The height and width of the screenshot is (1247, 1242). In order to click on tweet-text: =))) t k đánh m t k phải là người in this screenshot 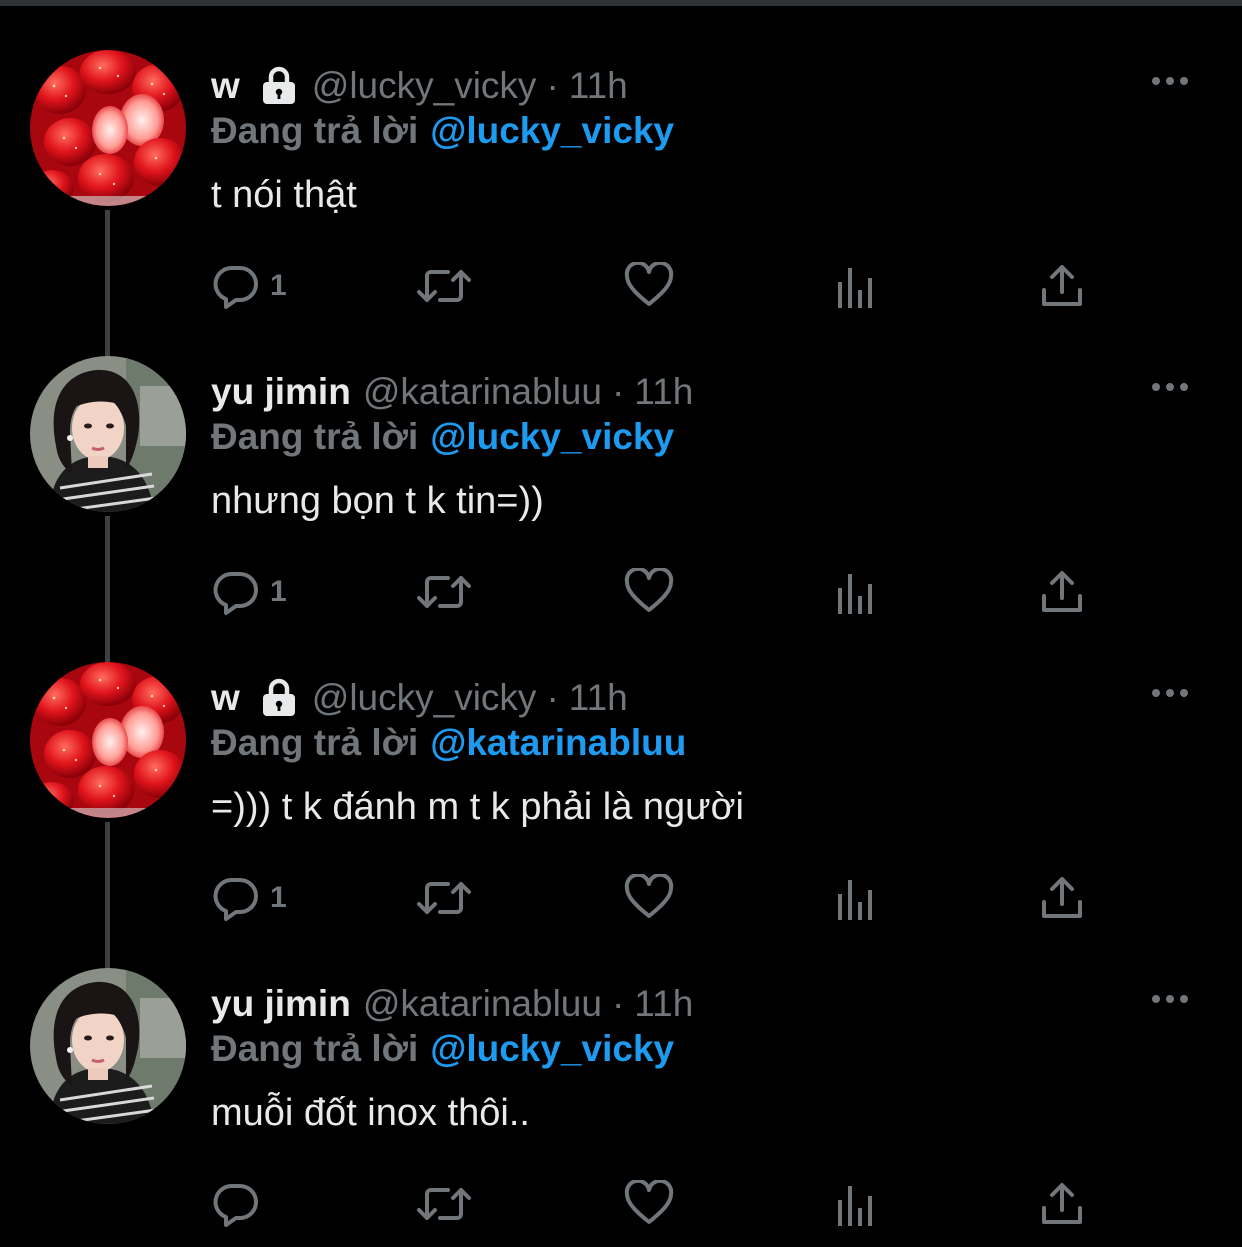, I will do `click(477, 807)`.